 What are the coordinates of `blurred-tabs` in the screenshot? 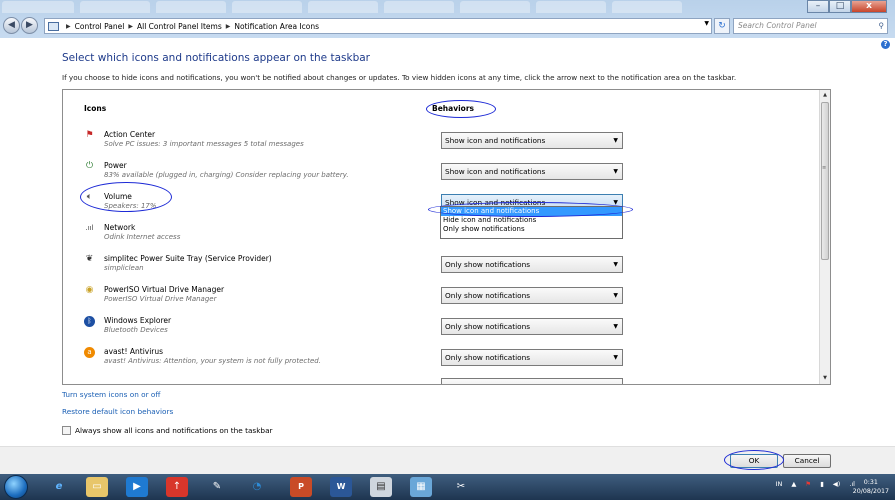 It's located at (350, 7).